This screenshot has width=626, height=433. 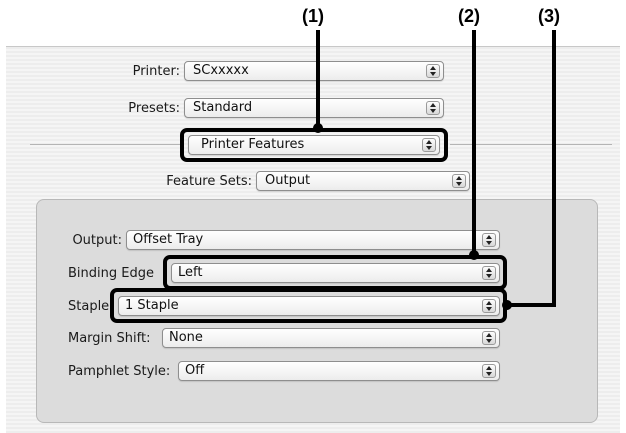 I want to click on callout-marker-2: (2), so click(x=469, y=16).